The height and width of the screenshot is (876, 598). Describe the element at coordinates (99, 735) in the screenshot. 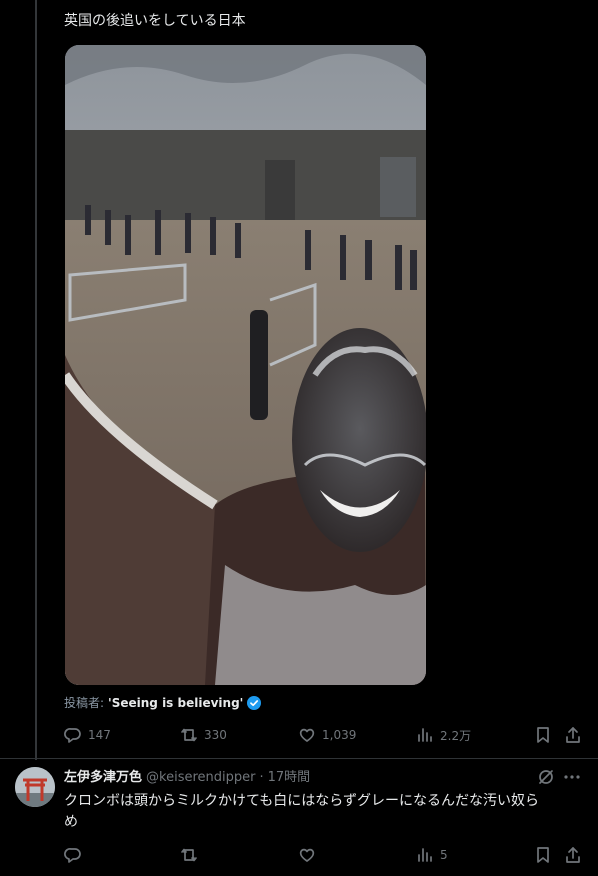

I see `reply-count: 147` at that location.